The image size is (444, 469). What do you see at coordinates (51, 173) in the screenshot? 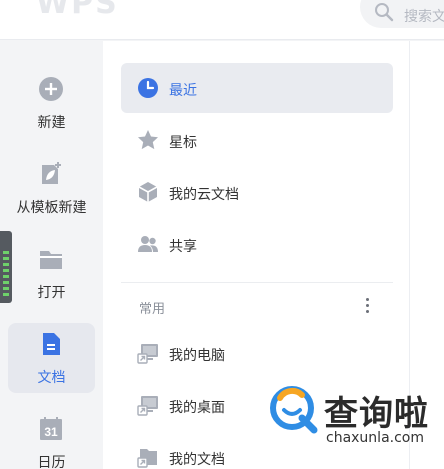
I see `template-icon` at bounding box center [51, 173].